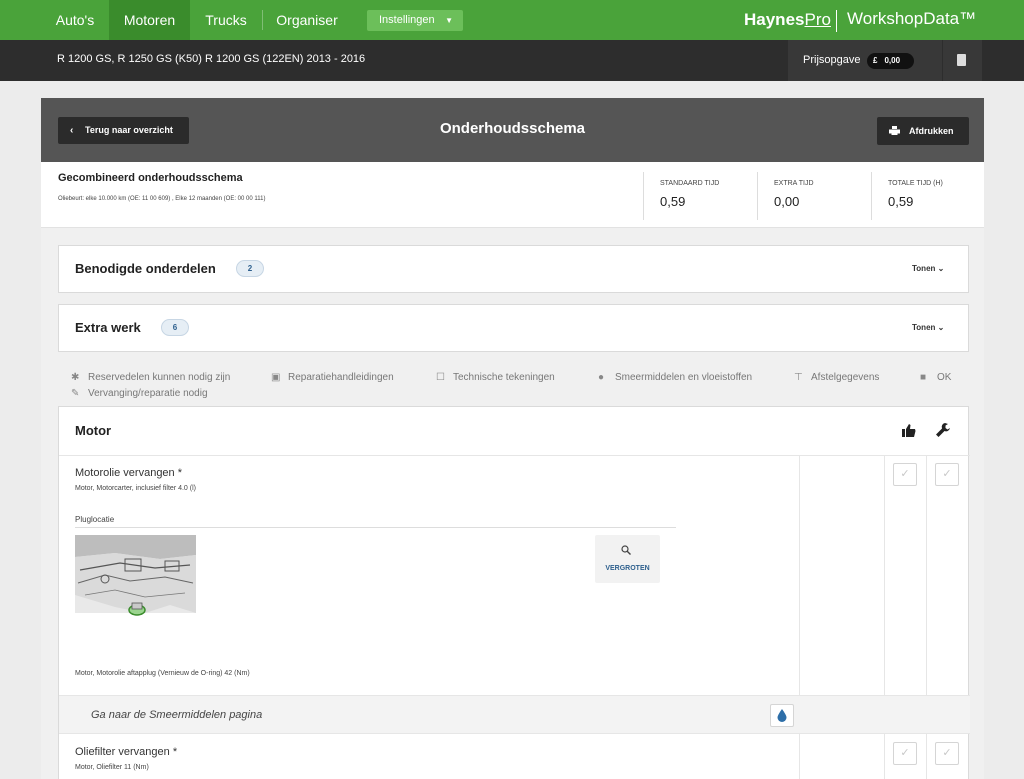 The image size is (1024, 779). I want to click on settings-label: Instellingen, so click(407, 20).